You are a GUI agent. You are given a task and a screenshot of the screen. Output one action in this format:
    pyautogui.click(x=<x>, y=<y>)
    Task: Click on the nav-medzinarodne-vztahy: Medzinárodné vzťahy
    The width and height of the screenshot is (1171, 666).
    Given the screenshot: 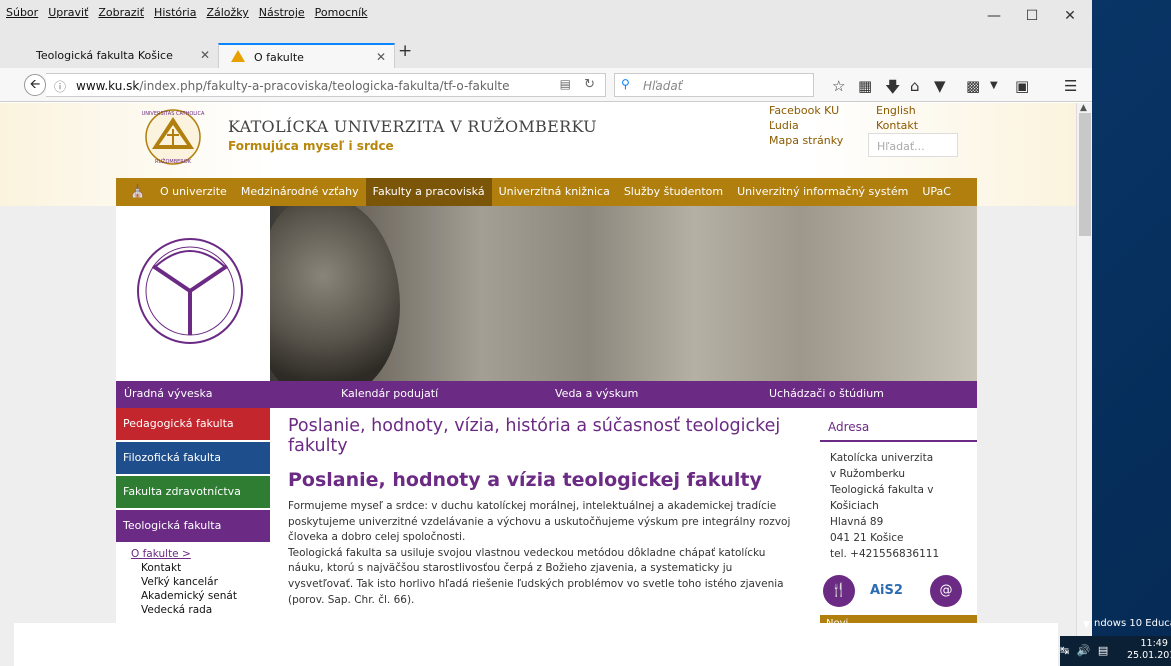 What is the action you would take?
    pyautogui.click(x=300, y=192)
    